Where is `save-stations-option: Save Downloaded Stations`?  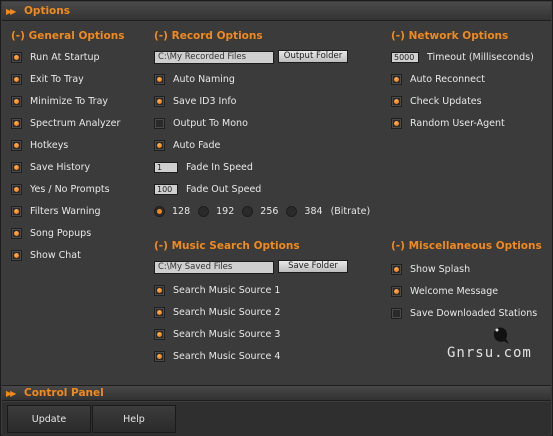 save-stations-option: Save Downloaded Stations is located at coordinates (464, 313).